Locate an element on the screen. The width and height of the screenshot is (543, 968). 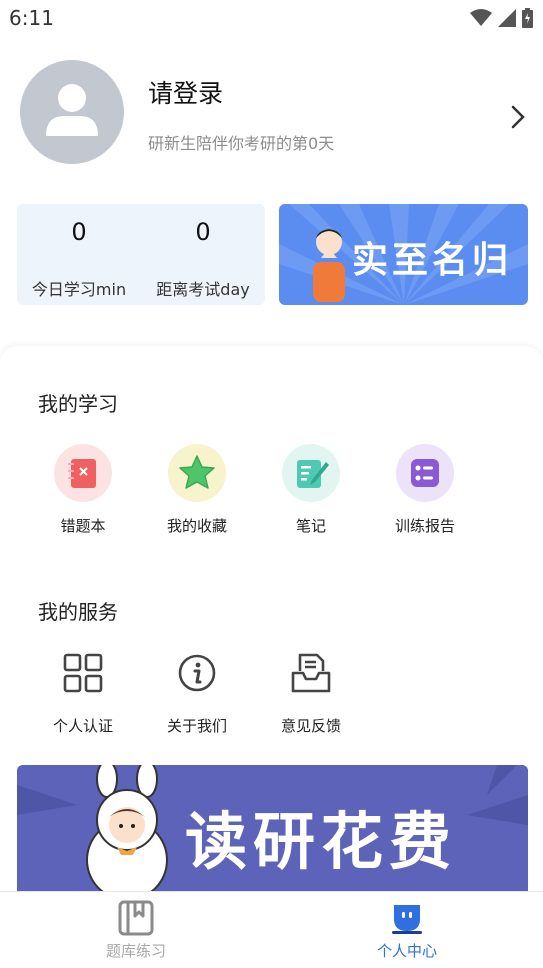
personal-center-icon is located at coordinates (407, 919).